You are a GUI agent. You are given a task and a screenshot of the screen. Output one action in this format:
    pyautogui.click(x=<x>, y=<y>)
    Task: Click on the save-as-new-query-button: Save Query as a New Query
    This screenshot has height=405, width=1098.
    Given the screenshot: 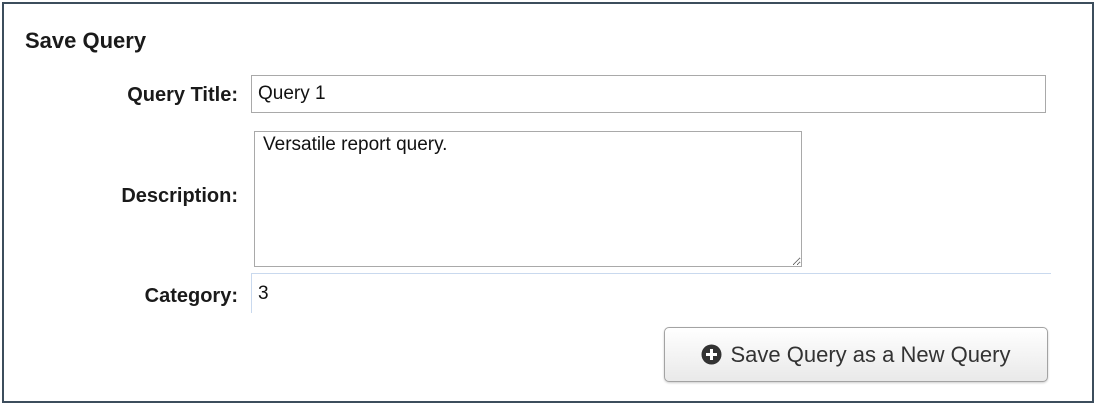 What is the action you would take?
    pyautogui.click(x=856, y=354)
    